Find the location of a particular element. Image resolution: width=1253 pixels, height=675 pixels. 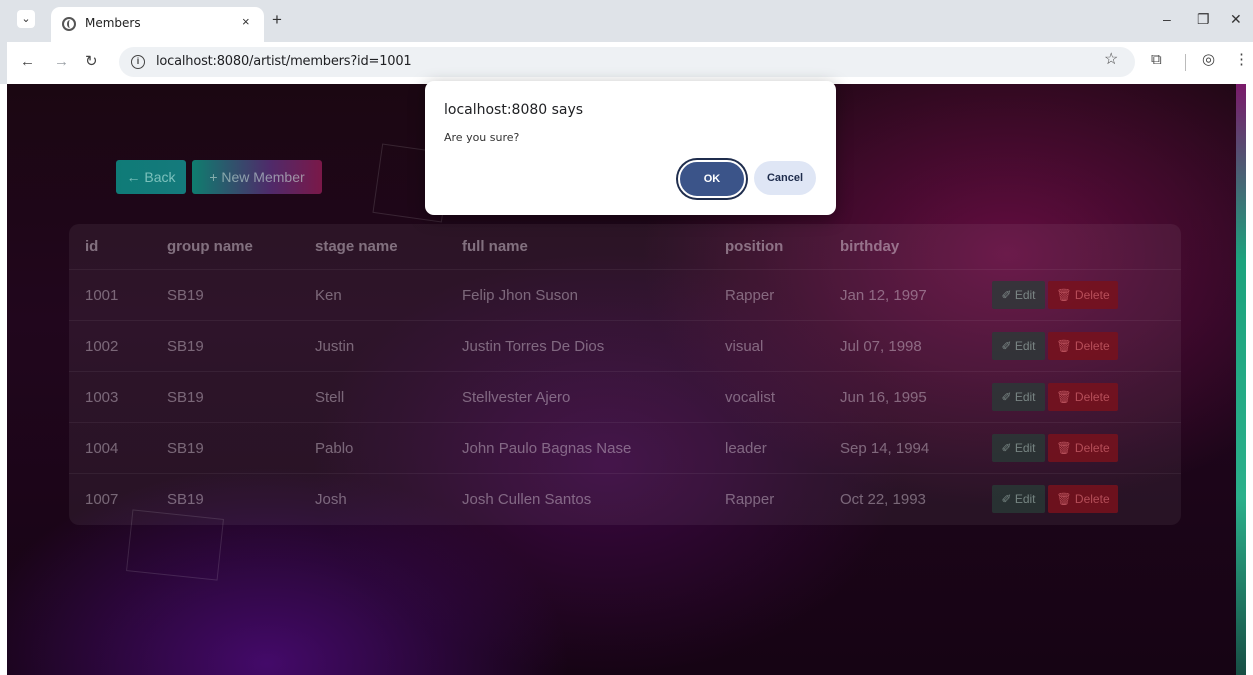

star-icon: ☆ is located at coordinates (1111, 60).